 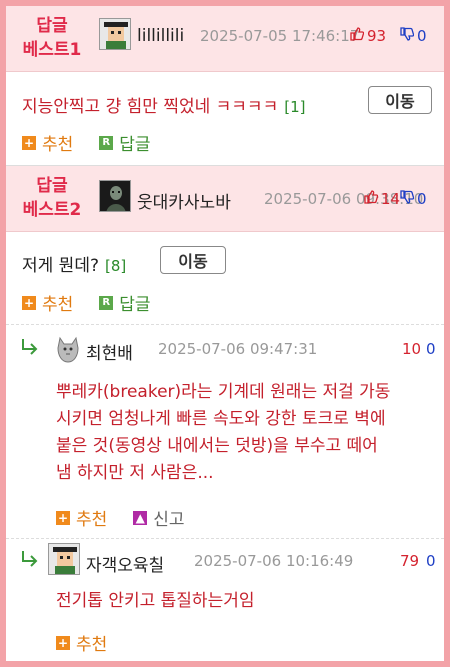 What do you see at coordinates (184, 200) in the screenshot?
I see `nickname: 웃대카사노바` at bounding box center [184, 200].